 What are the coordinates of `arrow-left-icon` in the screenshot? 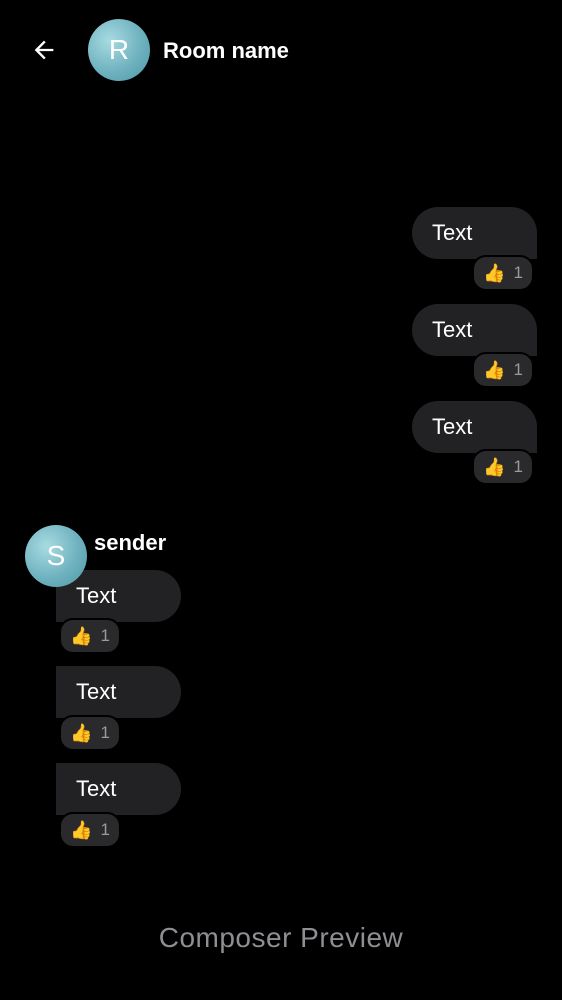 It's located at (44, 50).